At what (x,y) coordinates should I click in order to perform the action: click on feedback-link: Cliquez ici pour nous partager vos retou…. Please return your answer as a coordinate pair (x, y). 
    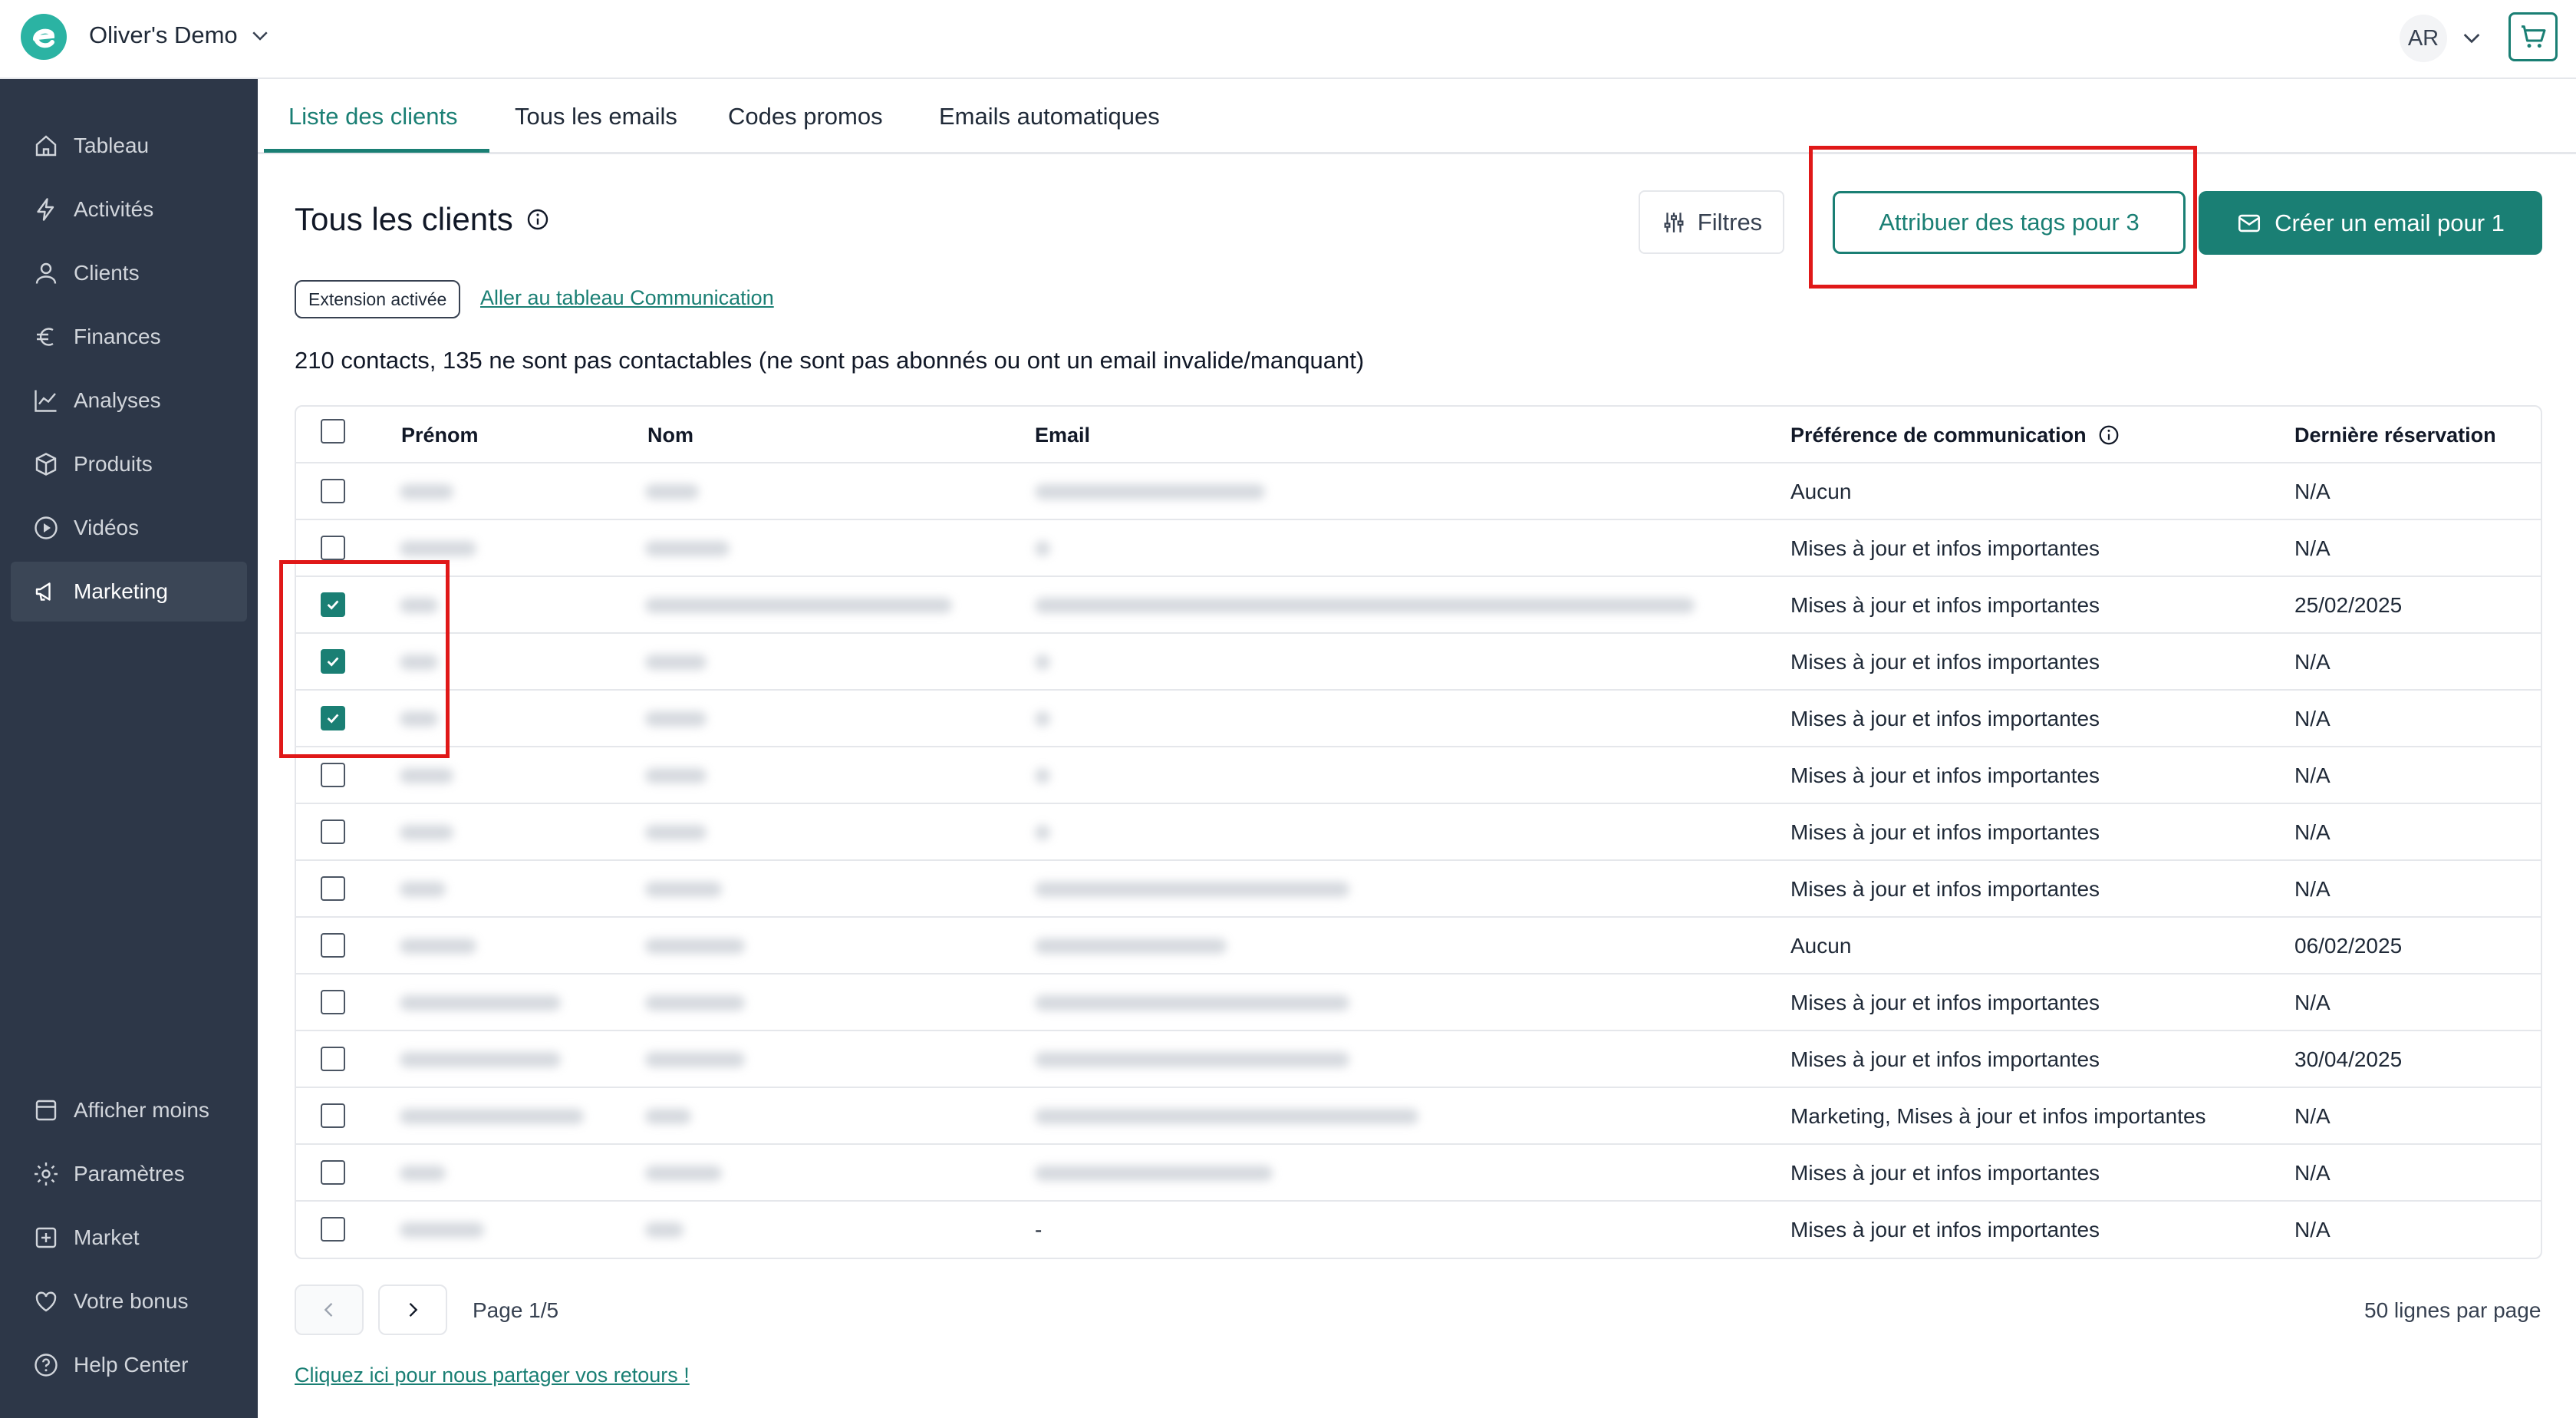
    Looking at the image, I should click on (492, 1375).